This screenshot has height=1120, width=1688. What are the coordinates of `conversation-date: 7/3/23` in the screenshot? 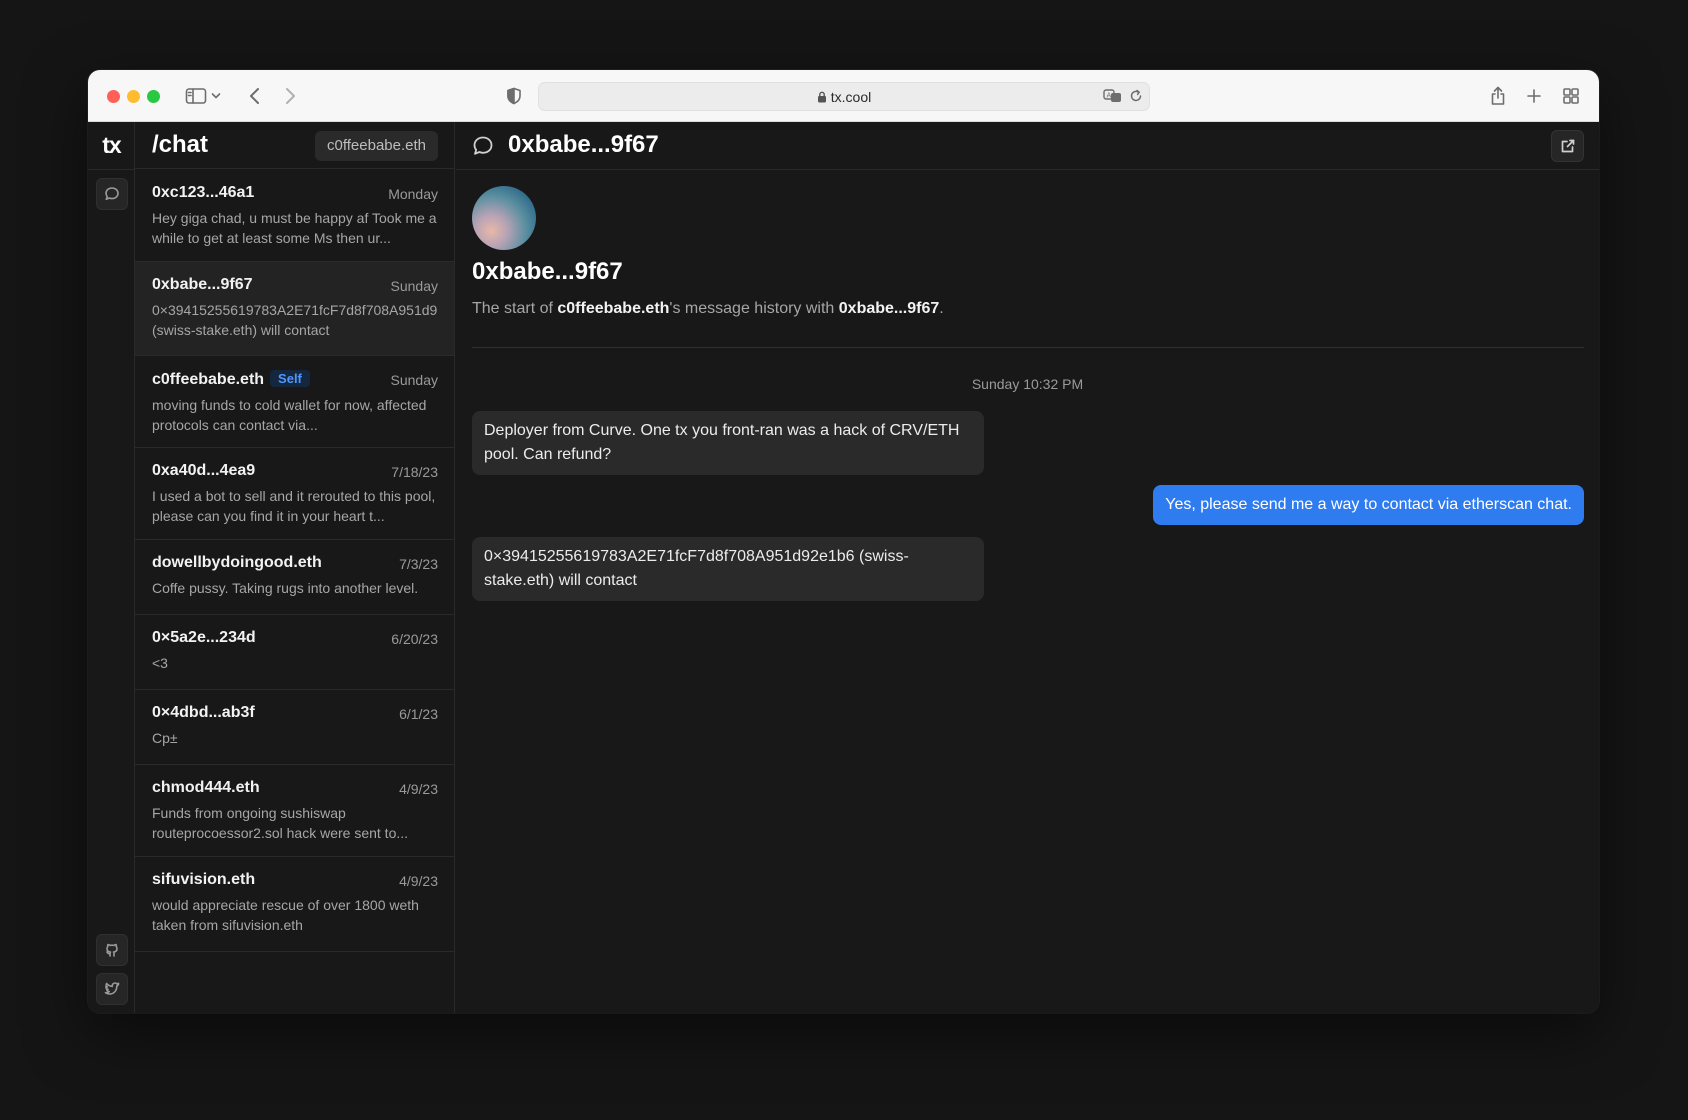 It's located at (418, 564).